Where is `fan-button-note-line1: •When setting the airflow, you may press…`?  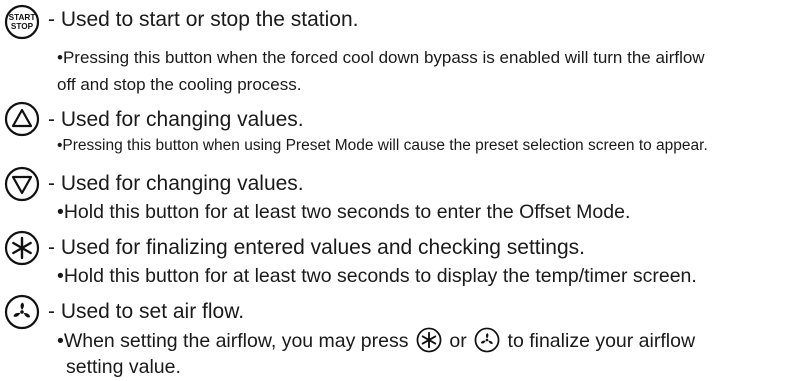
fan-button-note-line1: •When setting the airflow, you may press… is located at coordinates (376, 341).